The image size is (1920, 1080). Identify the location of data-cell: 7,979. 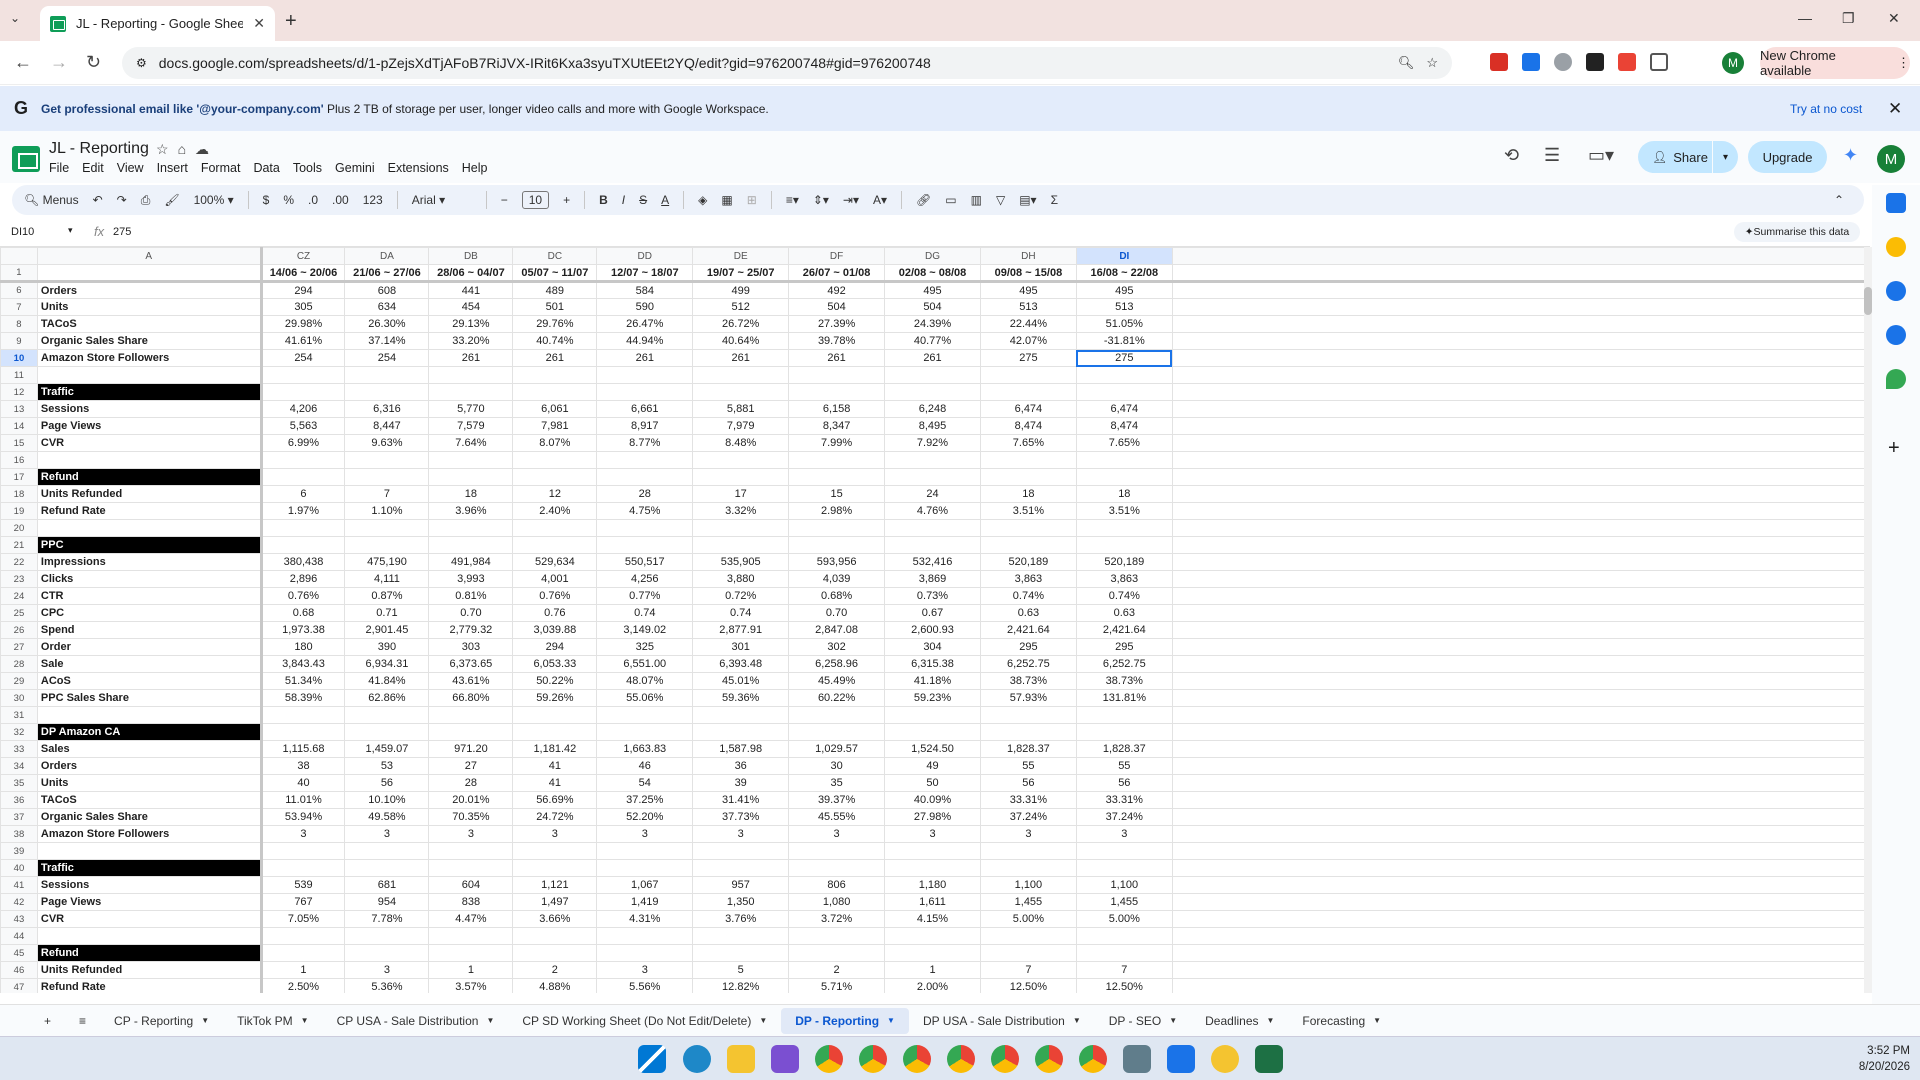
(741, 426).